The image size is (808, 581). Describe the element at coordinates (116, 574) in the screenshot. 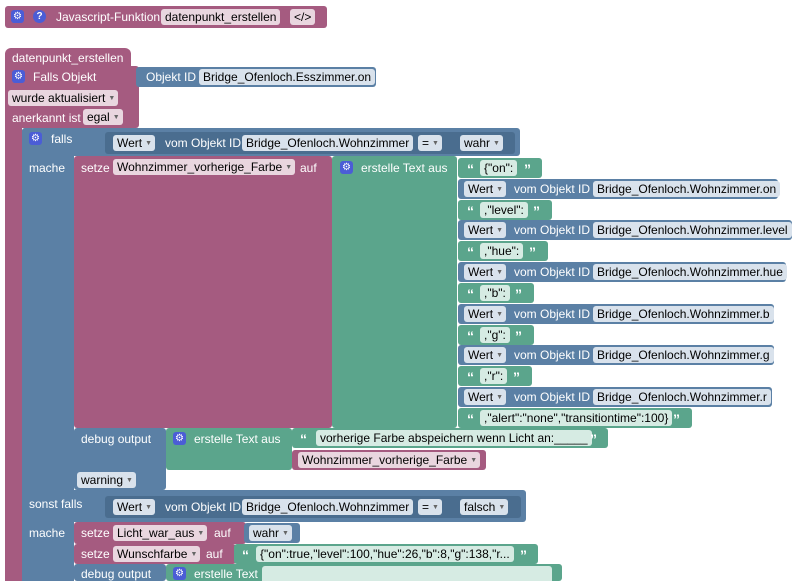

I see `debug-output-label: debug output` at that location.